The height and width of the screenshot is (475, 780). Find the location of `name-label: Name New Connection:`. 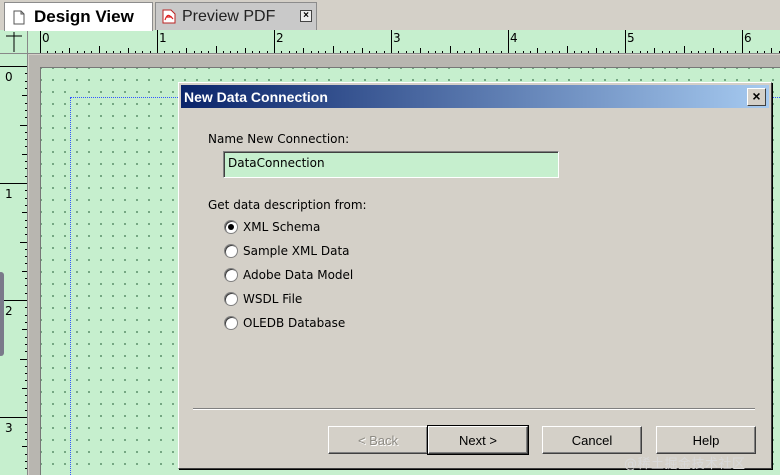

name-label: Name New Connection: is located at coordinates (279, 139).